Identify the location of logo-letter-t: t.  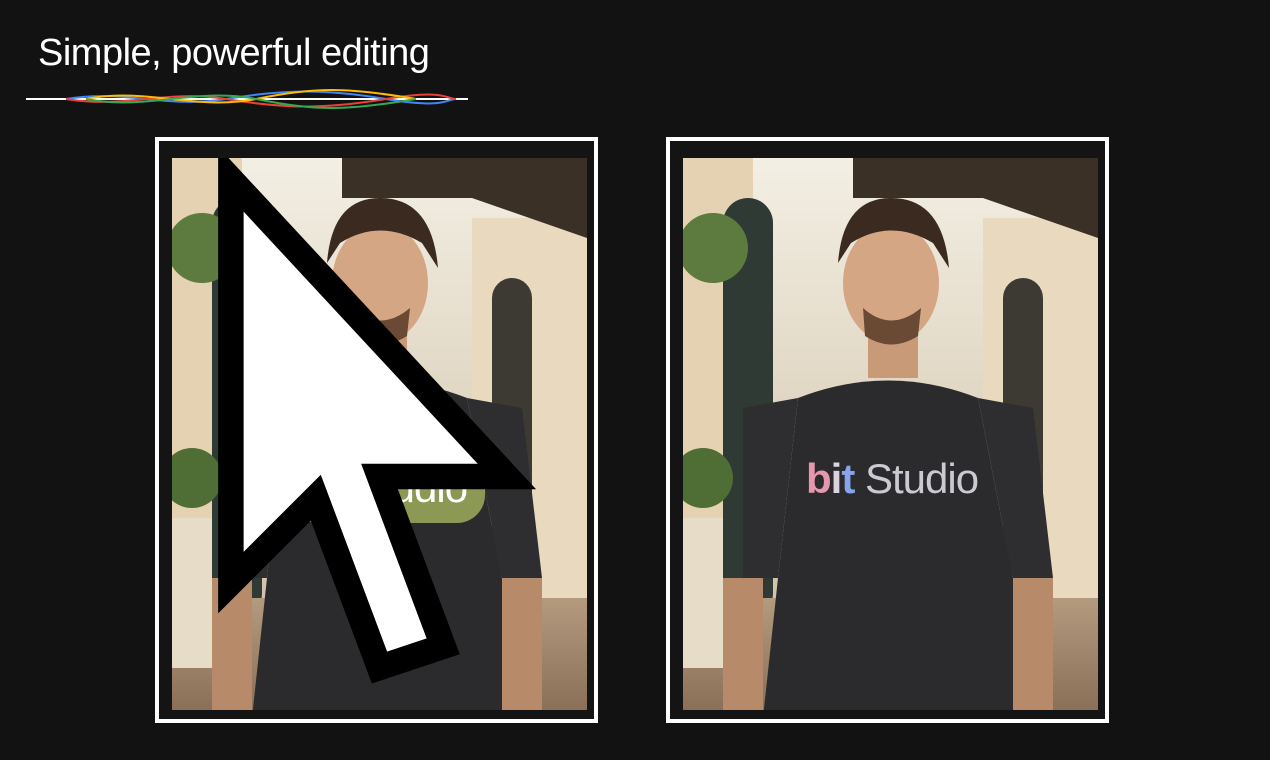
(848, 478).